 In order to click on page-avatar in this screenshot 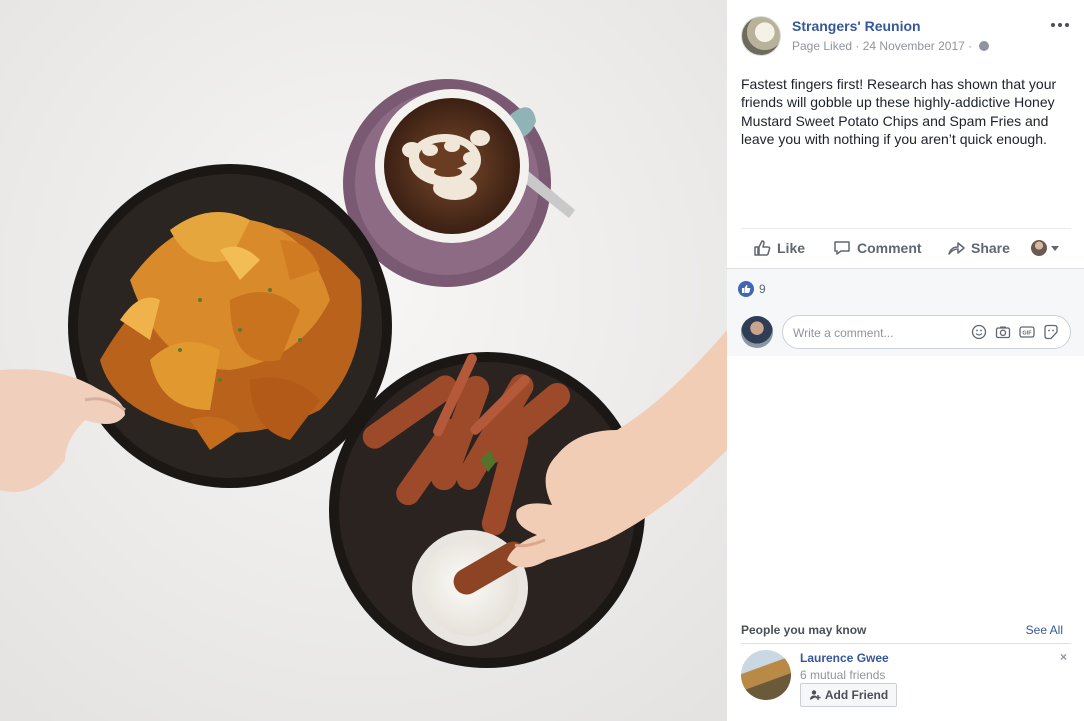, I will do `click(761, 36)`.